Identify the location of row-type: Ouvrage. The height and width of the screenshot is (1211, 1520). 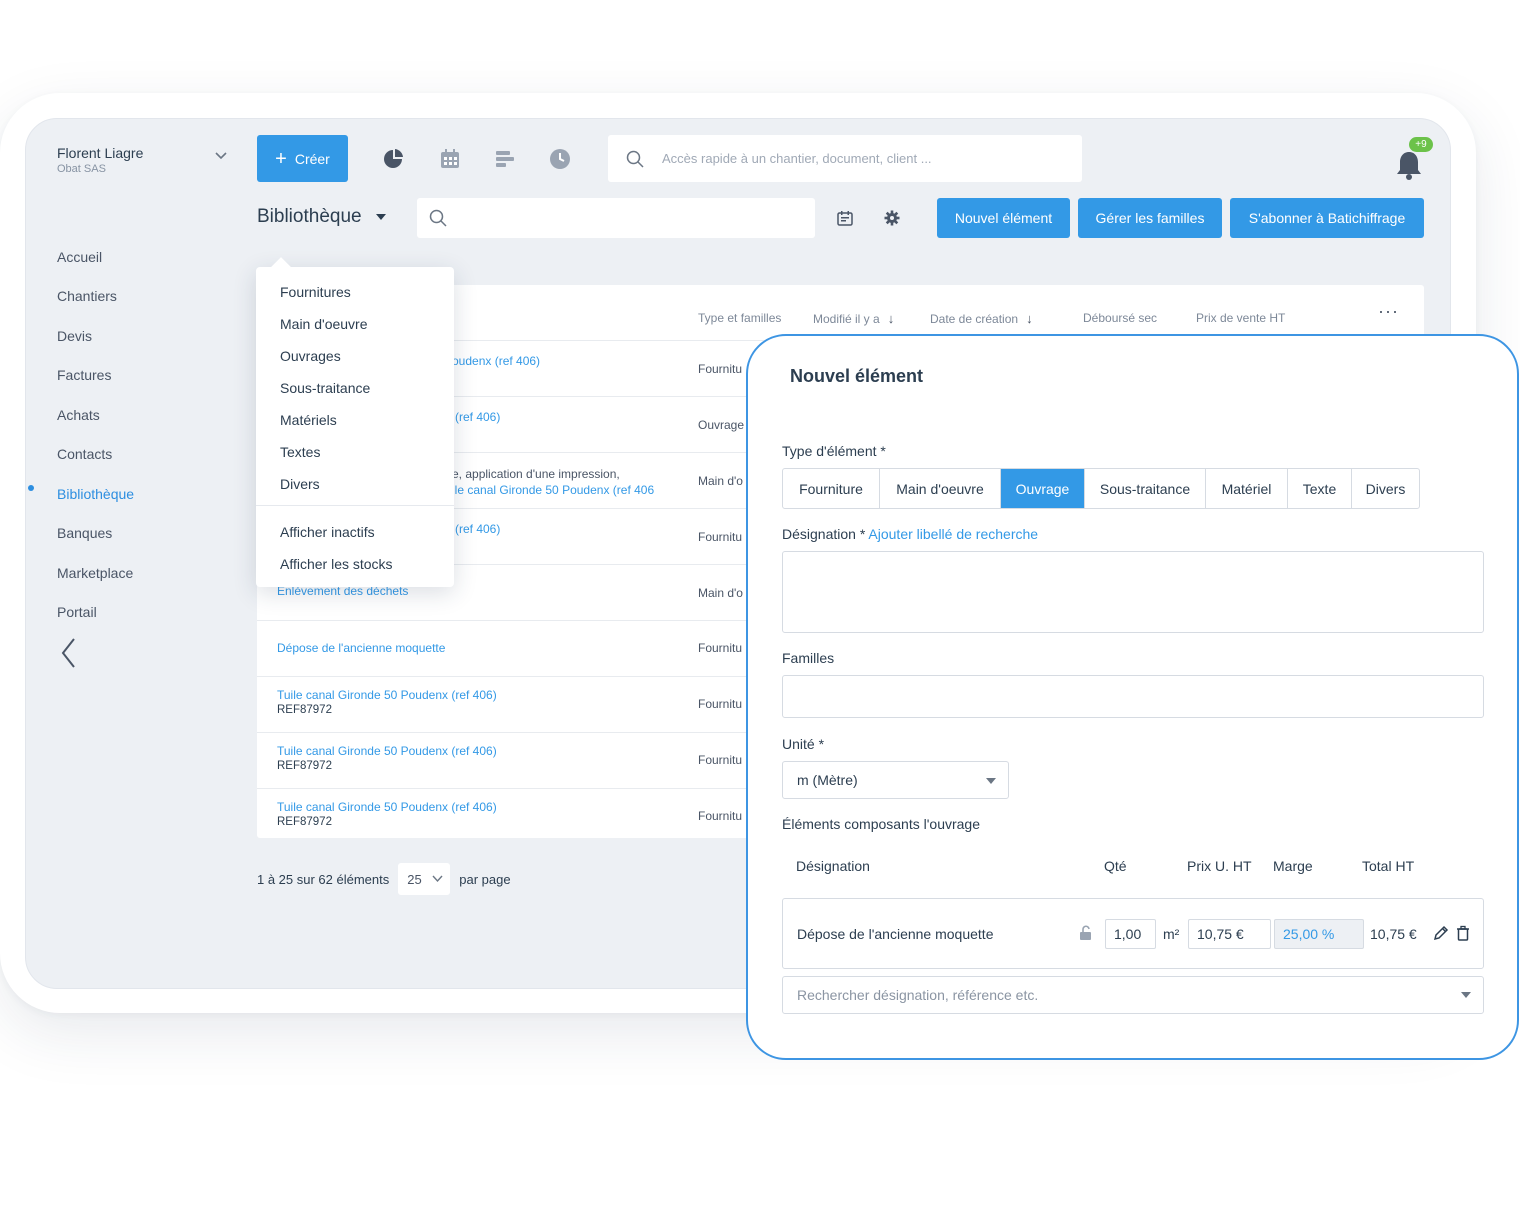
(721, 425).